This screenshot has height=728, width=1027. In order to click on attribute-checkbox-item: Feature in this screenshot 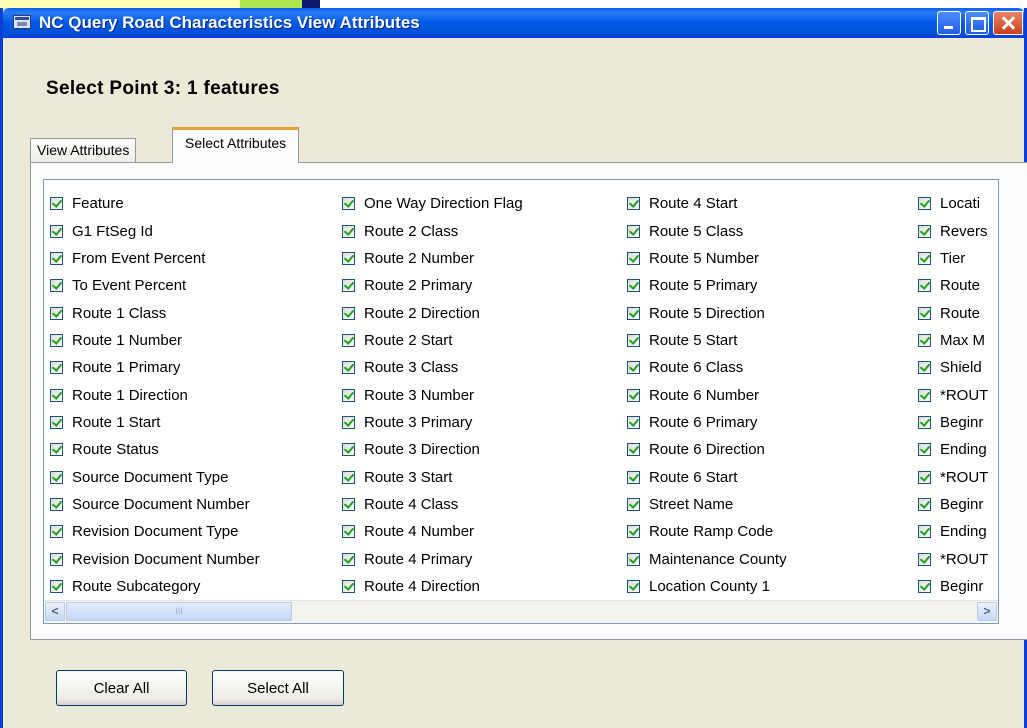, I will do `click(155, 203)`.